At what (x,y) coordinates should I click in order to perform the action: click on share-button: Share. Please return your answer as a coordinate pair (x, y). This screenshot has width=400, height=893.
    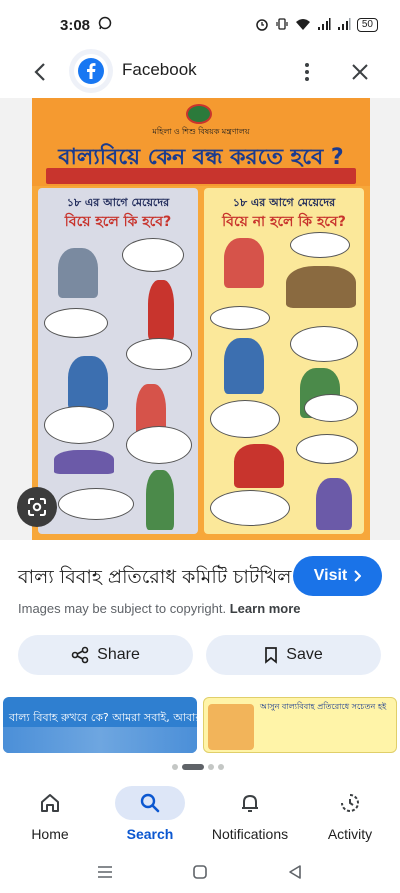
    Looking at the image, I should click on (105, 655).